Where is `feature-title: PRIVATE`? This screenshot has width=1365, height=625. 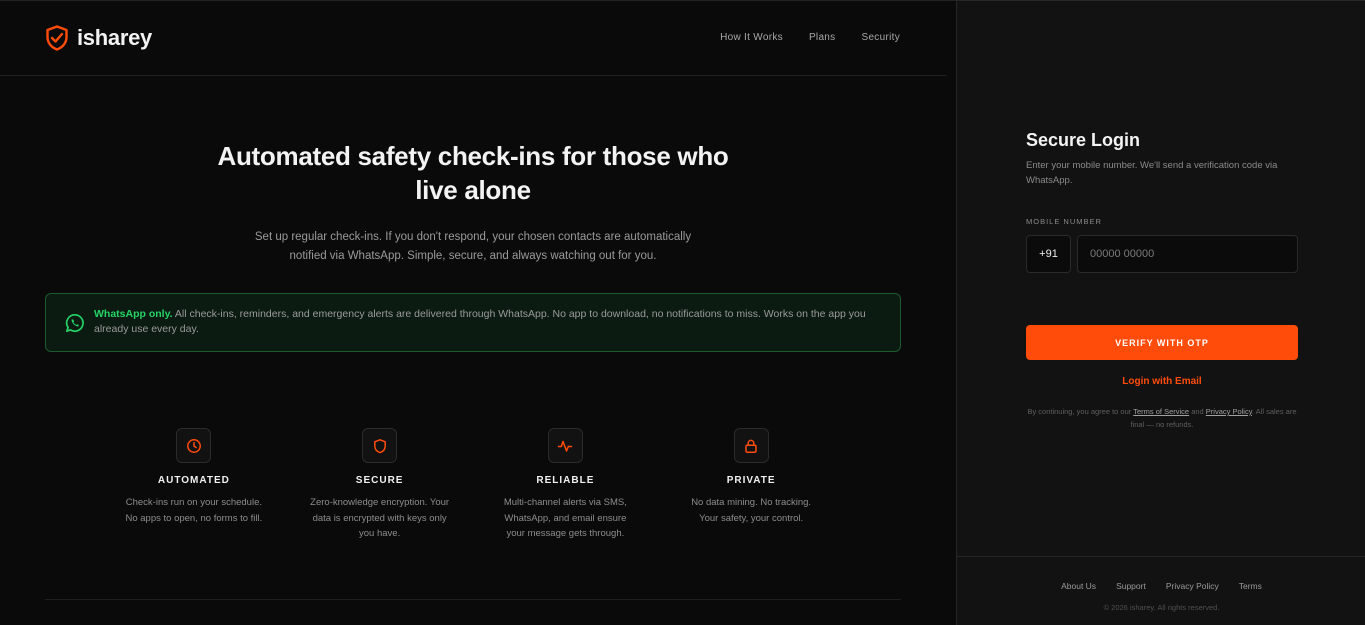
feature-title: PRIVATE is located at coordinates (751, 480).